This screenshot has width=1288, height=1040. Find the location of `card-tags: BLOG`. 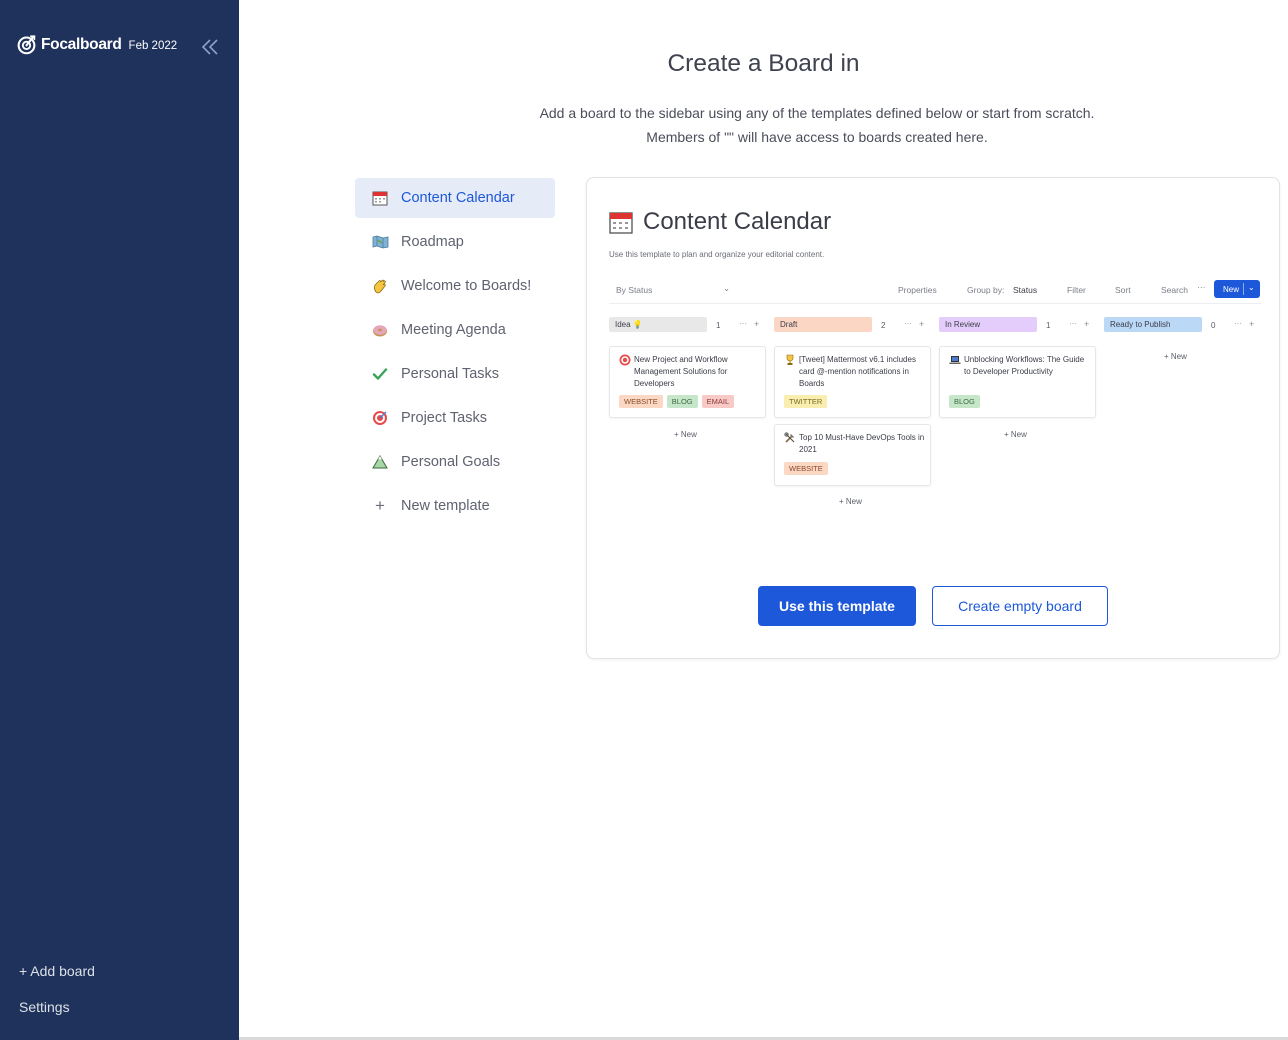

card-tags: BLOG is located at coordinates (966, 401).